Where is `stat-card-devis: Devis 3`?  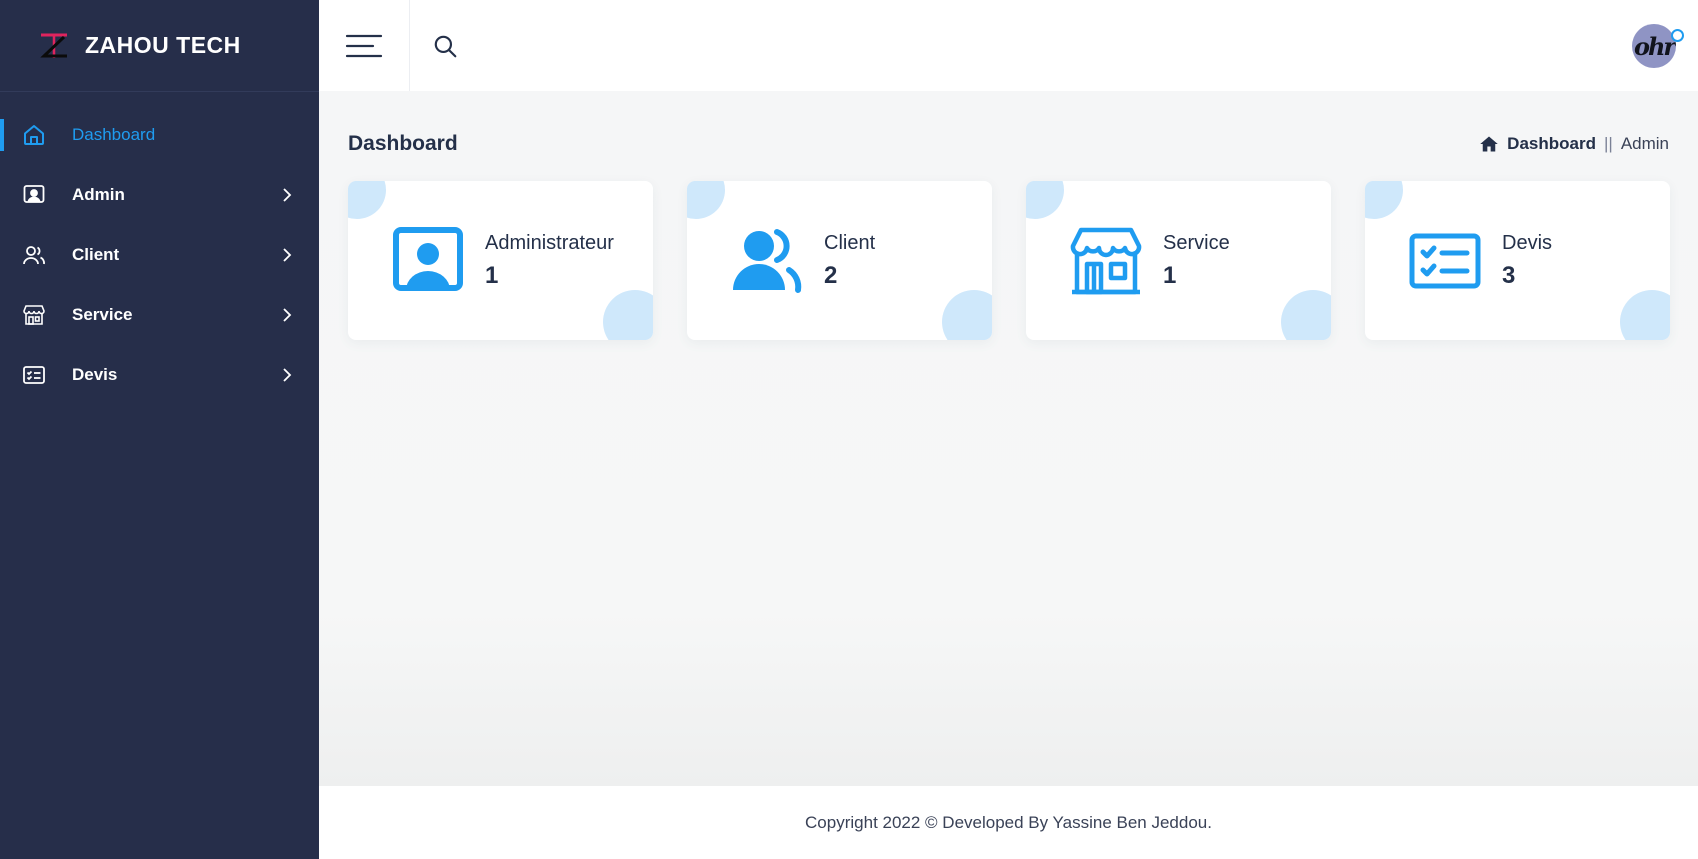 stat-card-devis: Devis 3 is located at coordinates (1517, 260).